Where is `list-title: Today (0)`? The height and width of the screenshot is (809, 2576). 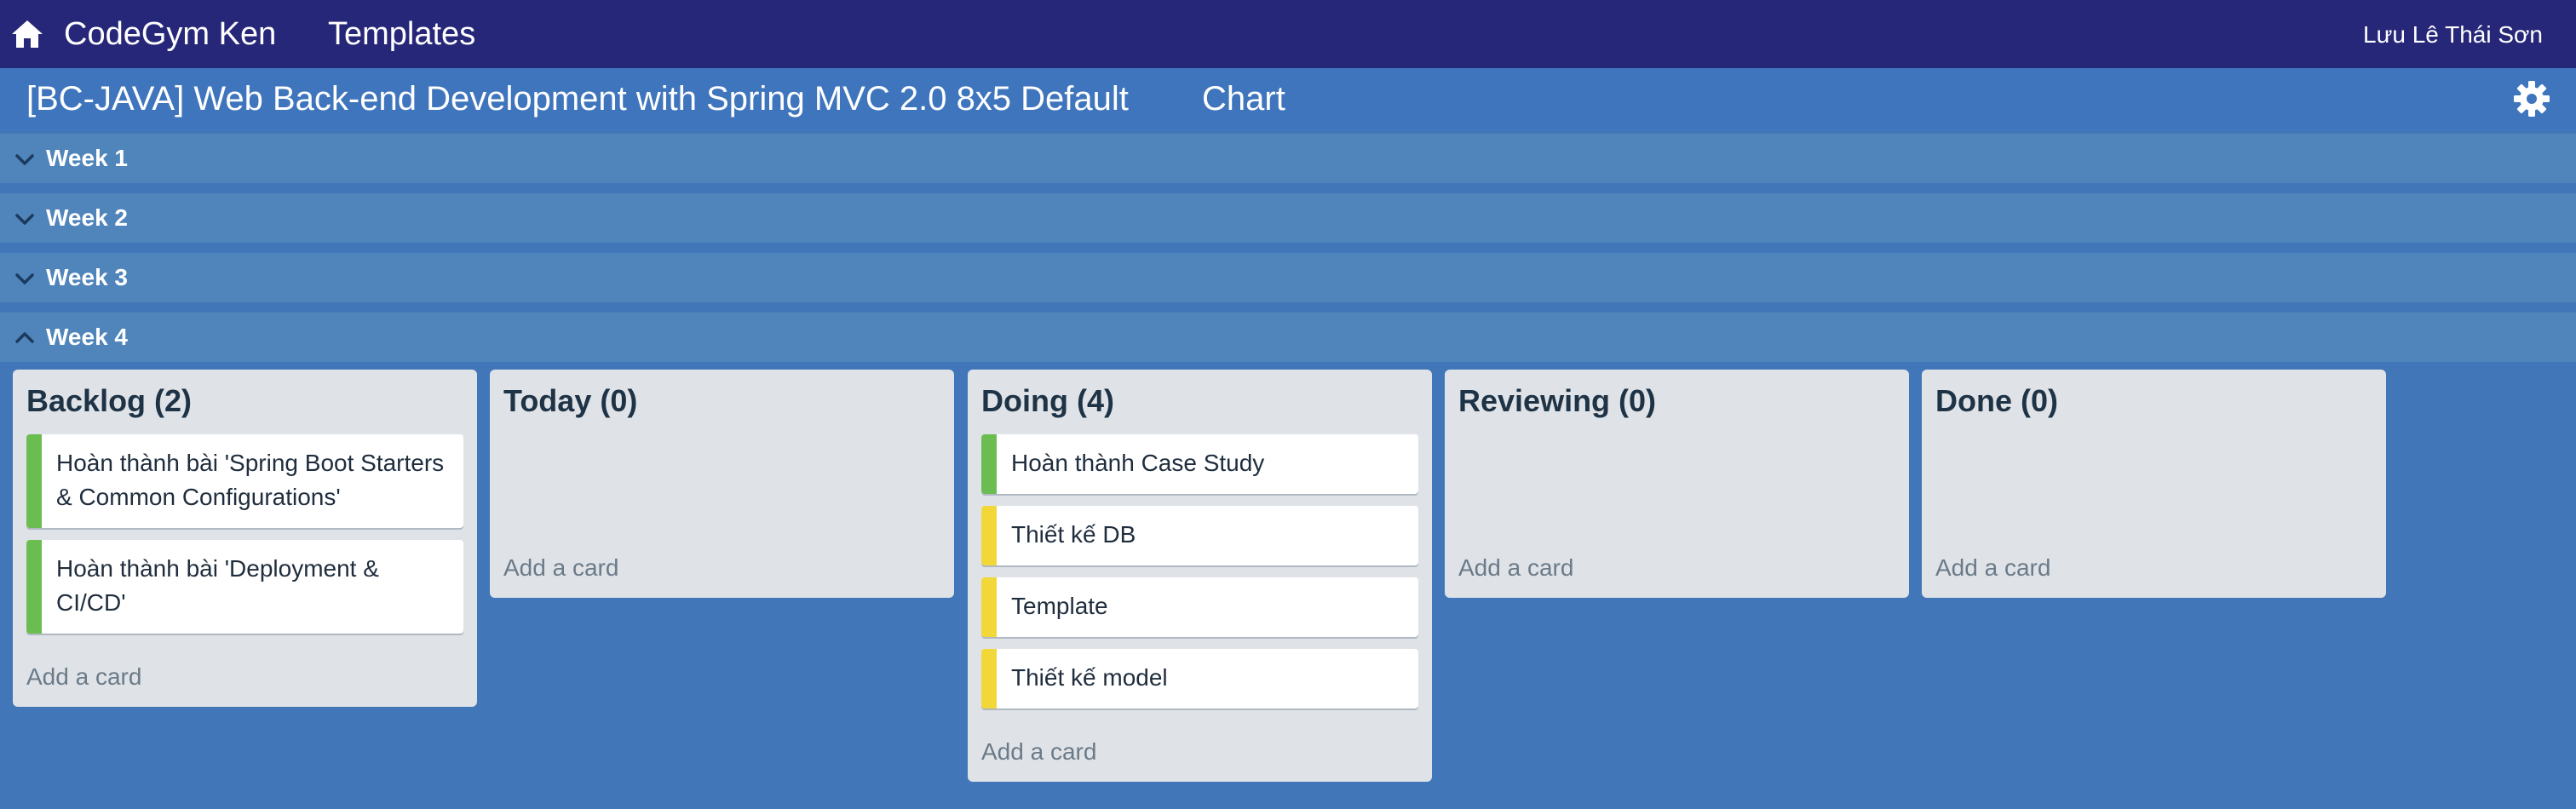 list-title: Today (0) is located at coordinates (570, 400).